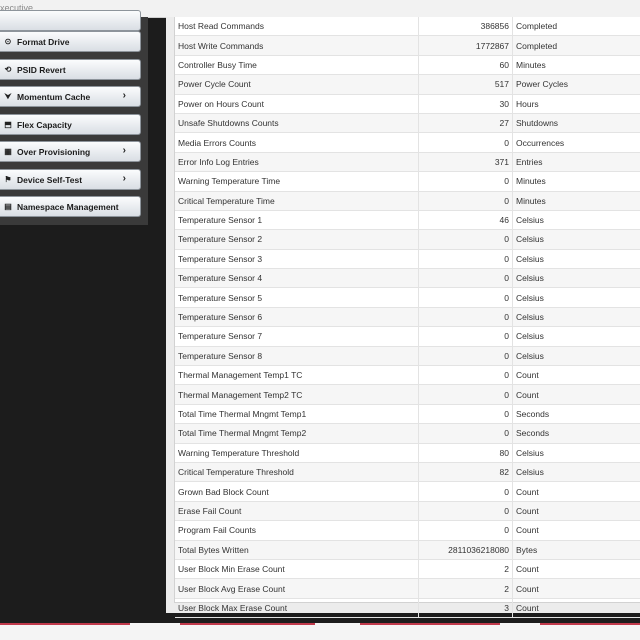 Image resolution: width=640 pixels, height=640 pixels. I want to click on attribute-name-cell: Host Read Commands, so click(297, 27).